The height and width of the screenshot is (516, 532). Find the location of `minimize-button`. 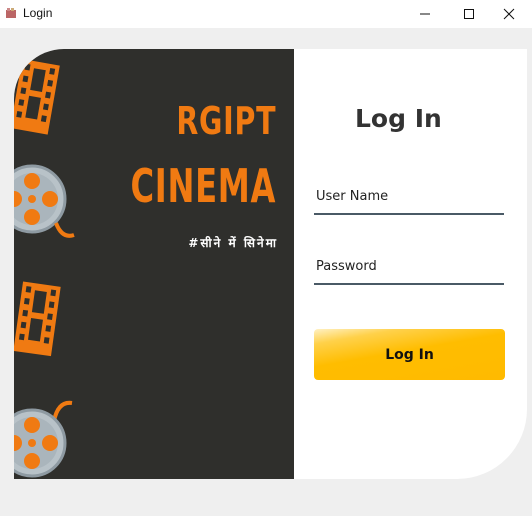

minimize-button is located at coordinates (425, 14).